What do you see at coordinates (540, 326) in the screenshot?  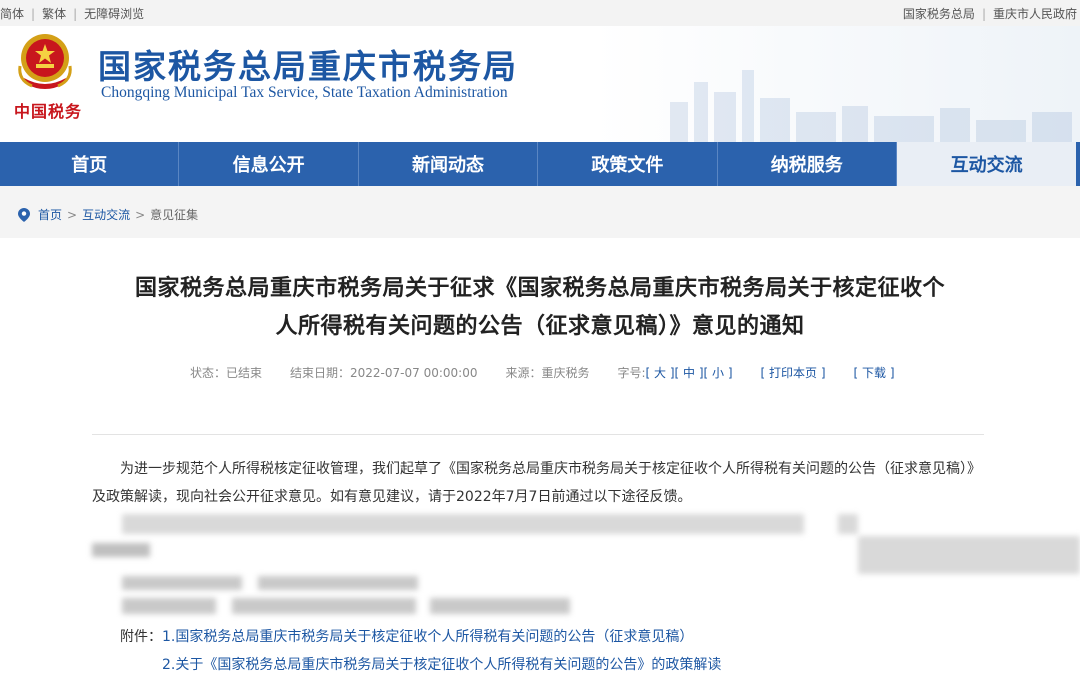 I see `article-title-line: 人所得税有关问题的公告（征求意见稿）》意见的通知` at bounding box center [540, 326].